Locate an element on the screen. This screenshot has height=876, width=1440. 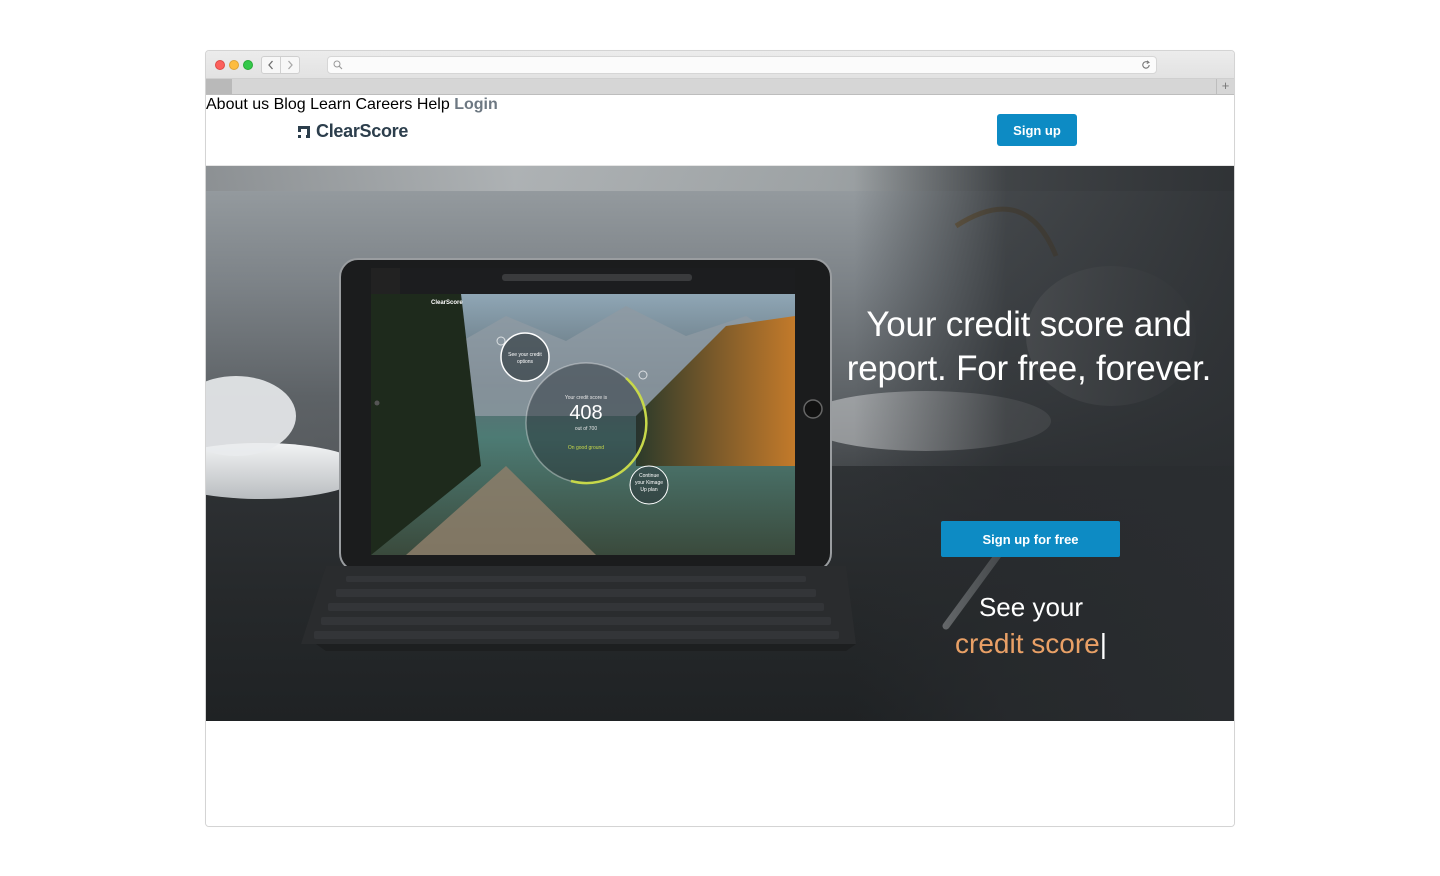
tablet-score-max: out of 700 is located at coordinates (586, 429).